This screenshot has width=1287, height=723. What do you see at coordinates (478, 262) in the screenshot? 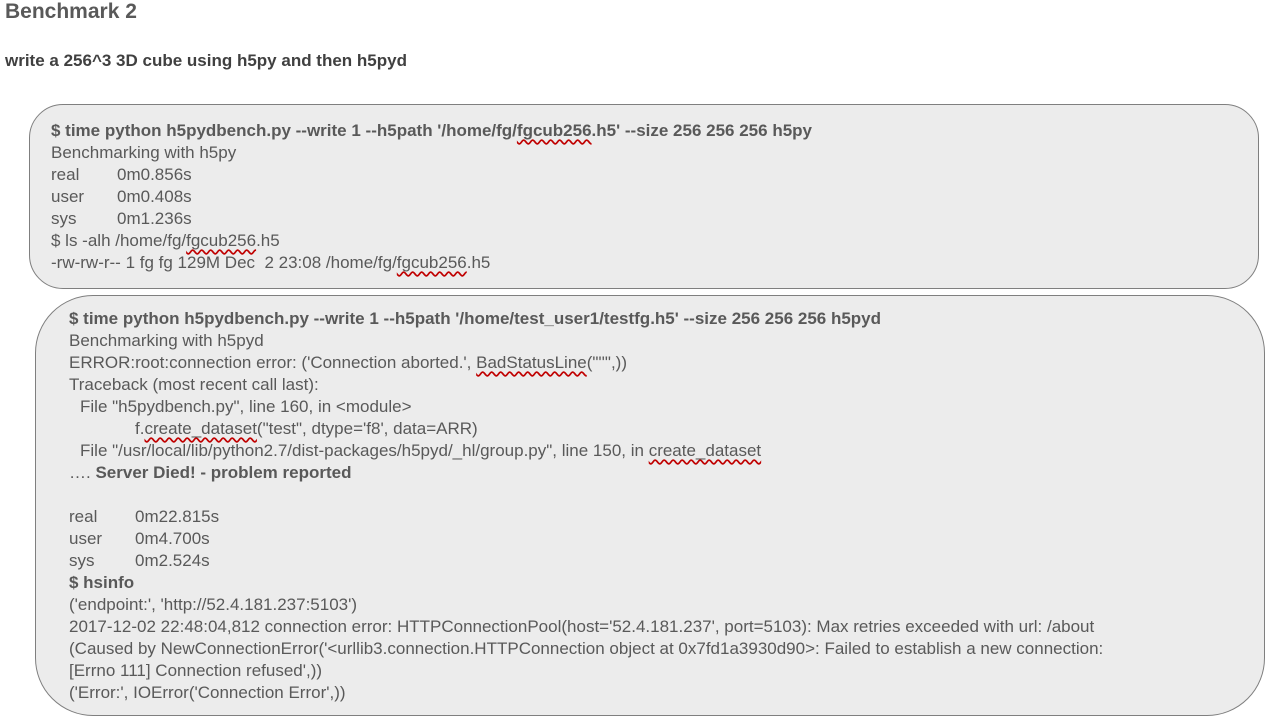
I see `ls-output-text: .h5` at bounding box center [478, 262].